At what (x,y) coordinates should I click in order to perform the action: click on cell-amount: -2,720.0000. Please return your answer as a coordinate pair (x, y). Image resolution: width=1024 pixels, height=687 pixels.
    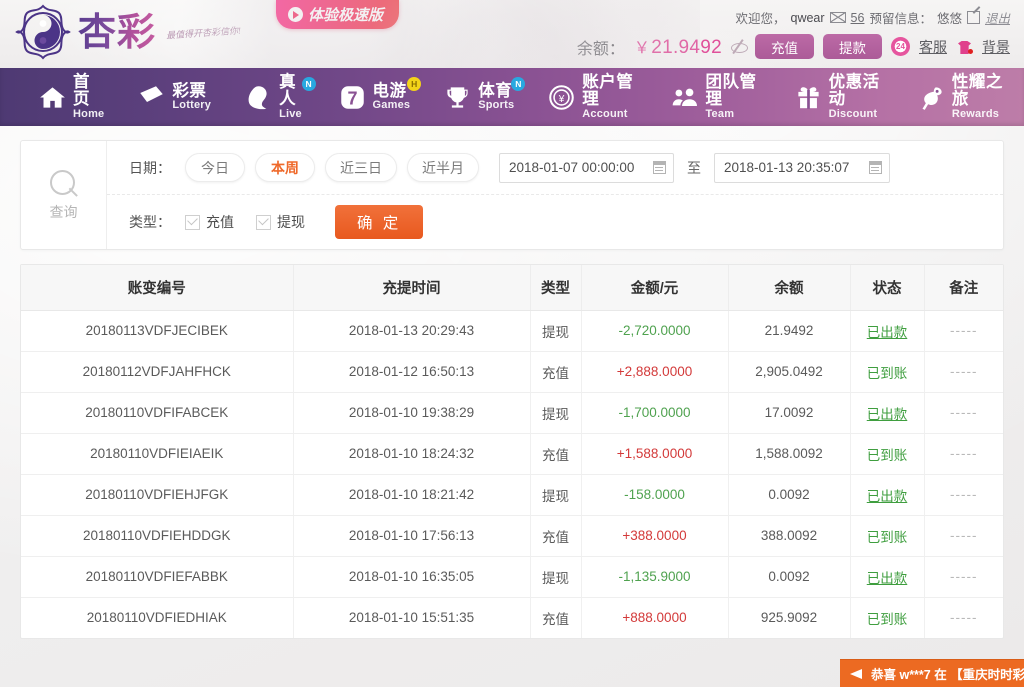
    Looking at the image, I should click on (655, 331).